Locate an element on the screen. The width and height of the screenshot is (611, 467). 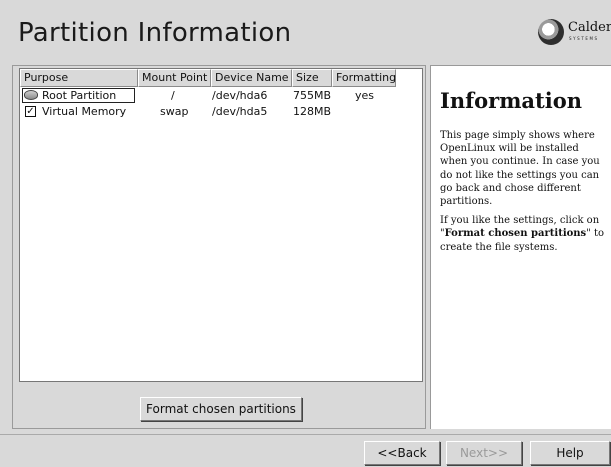
logo-text: Caldera is located at coordinates (589, 27).